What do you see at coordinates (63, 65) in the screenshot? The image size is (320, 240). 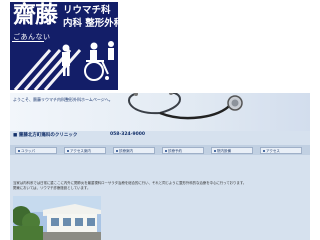 I see `patient-care-illustration-icon` at bounding box center [63, 65].